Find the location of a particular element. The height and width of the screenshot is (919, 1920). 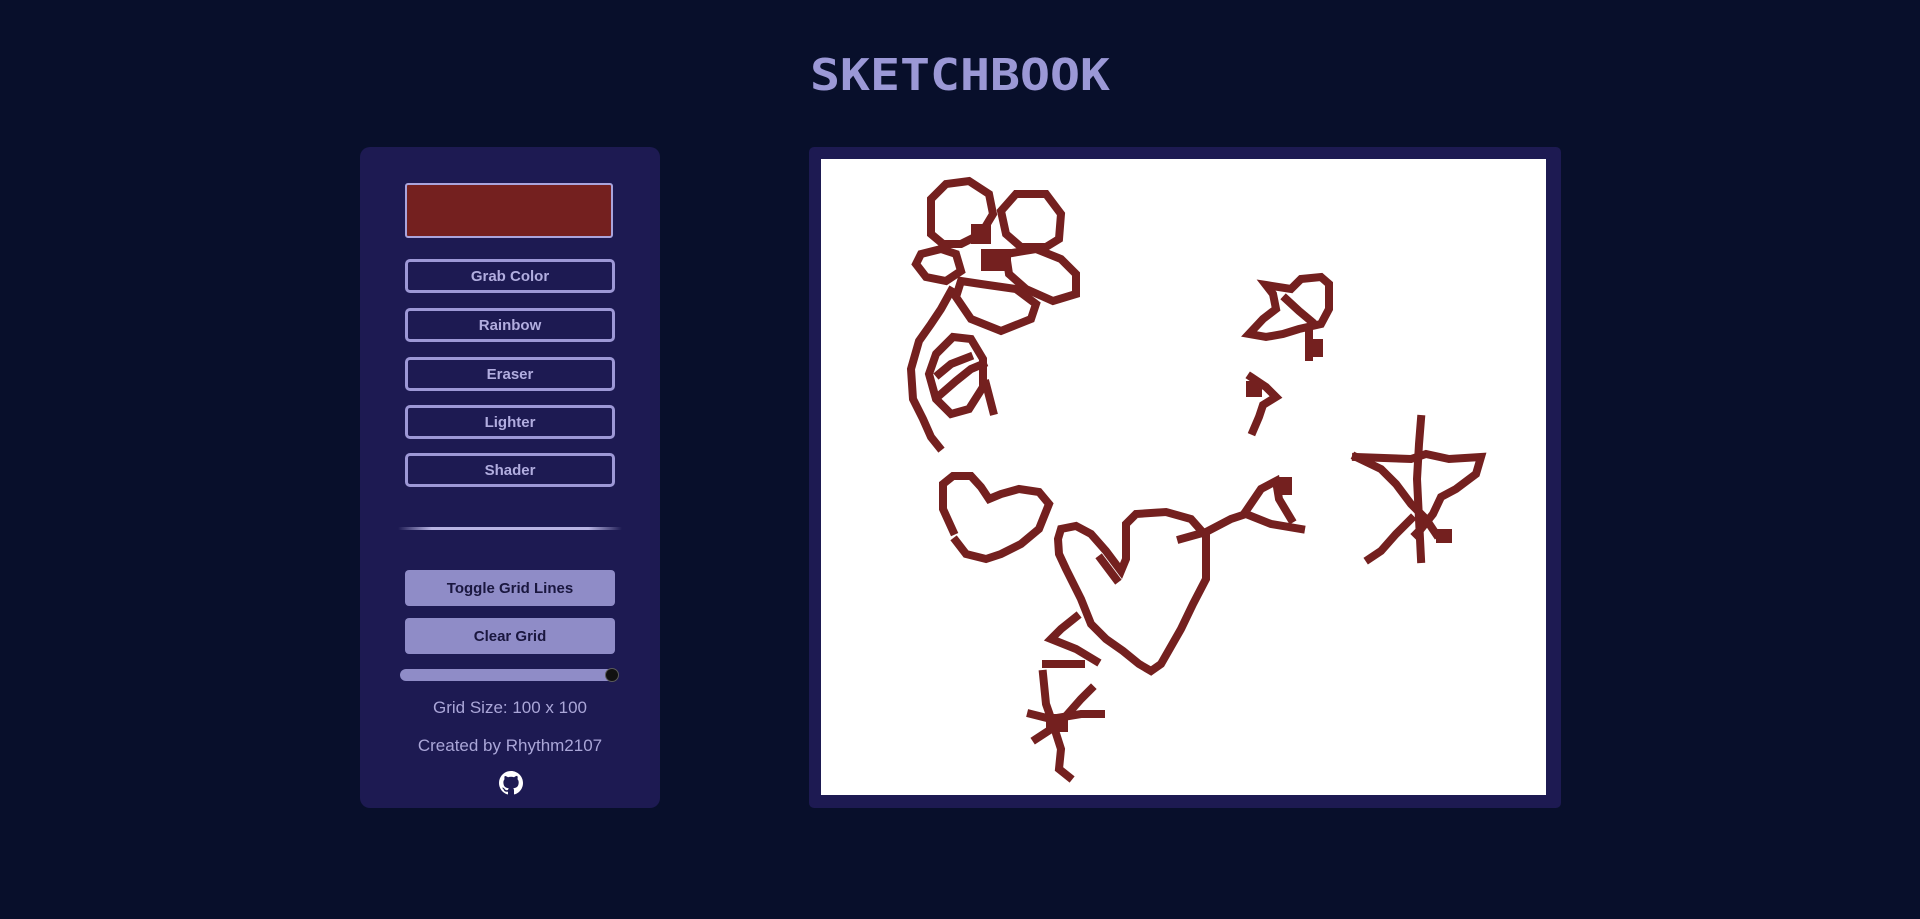

rainbow-button: Rainbow is located at coordinates (510, 325).